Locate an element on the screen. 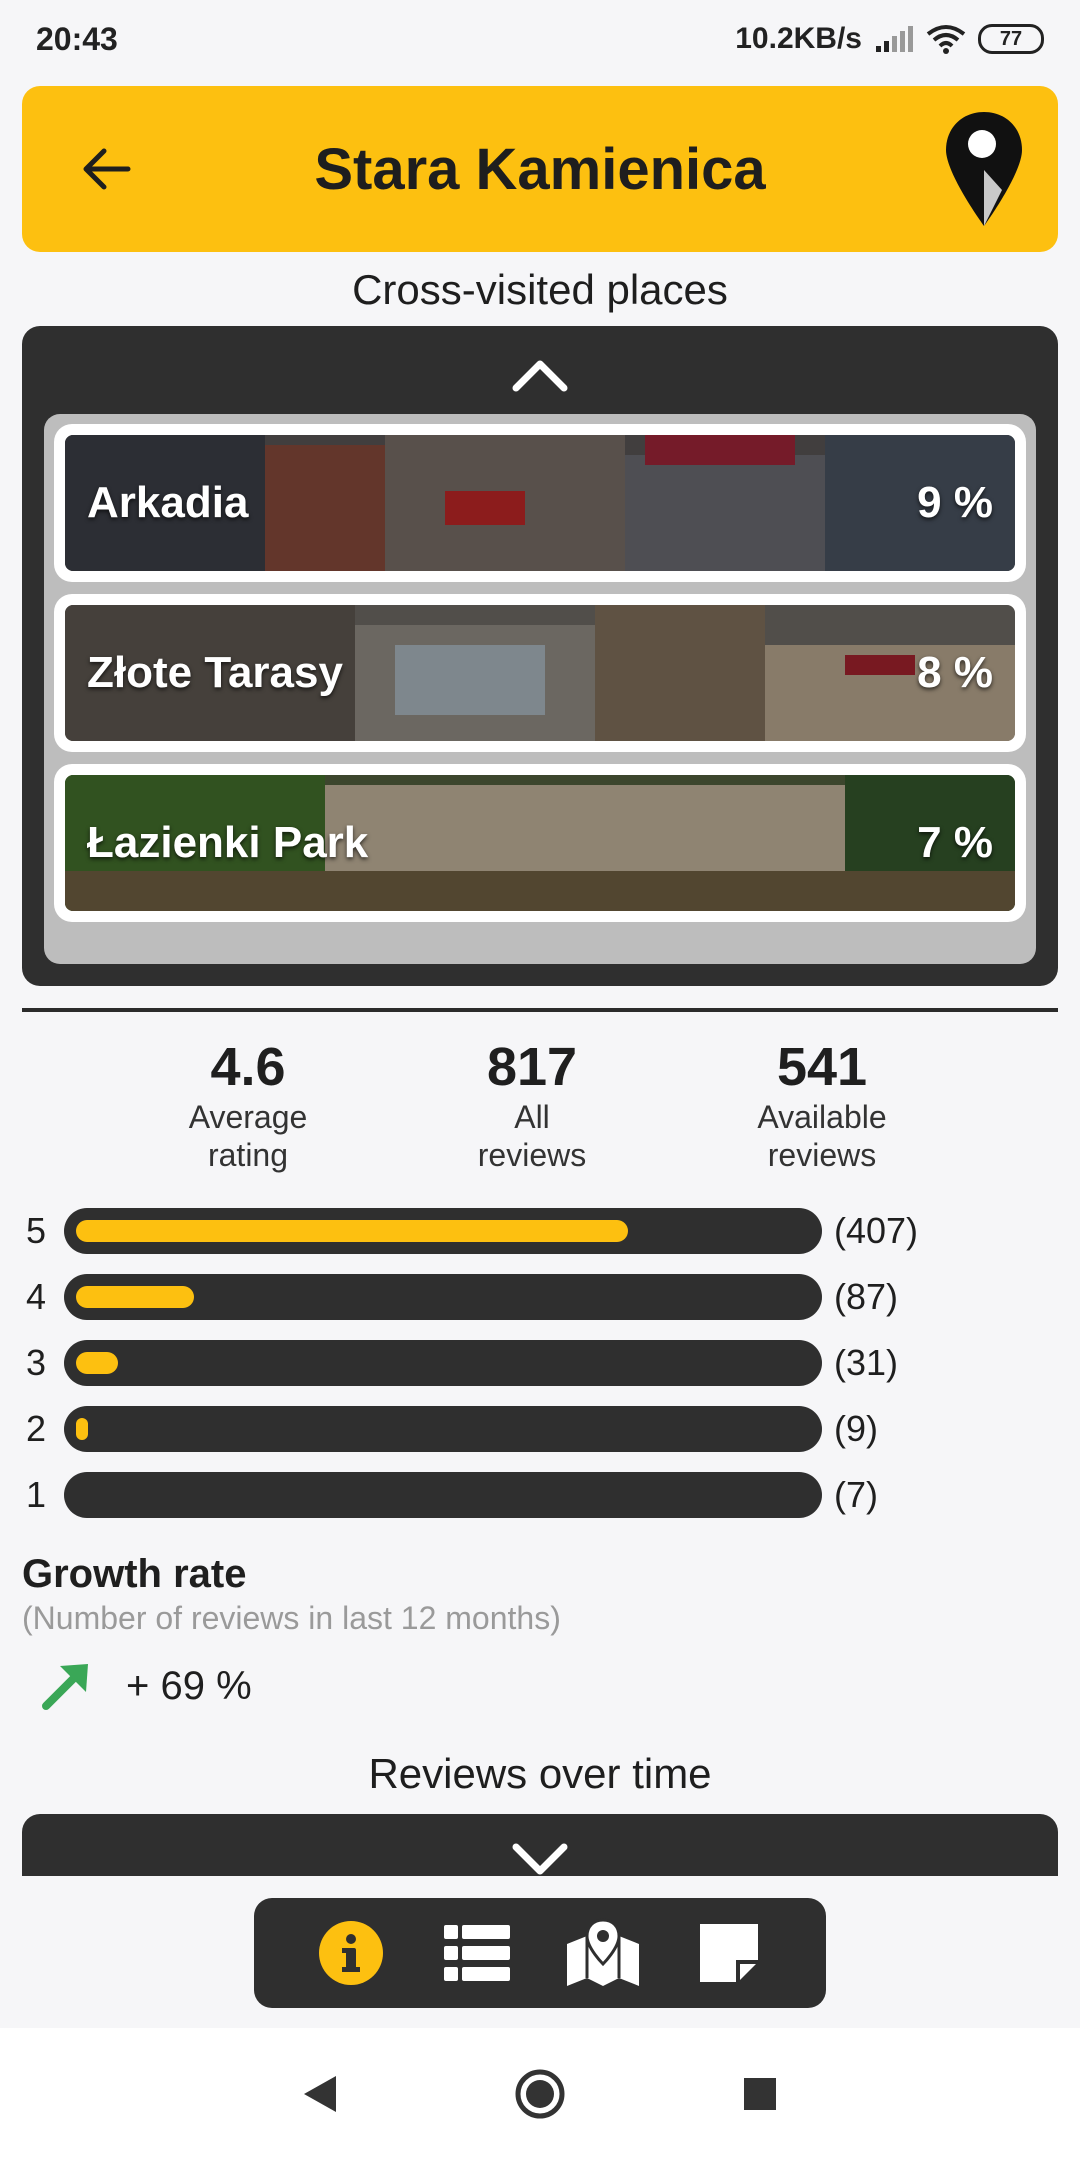  place-name: Łazienki Park is located at coordinates (228, 842).